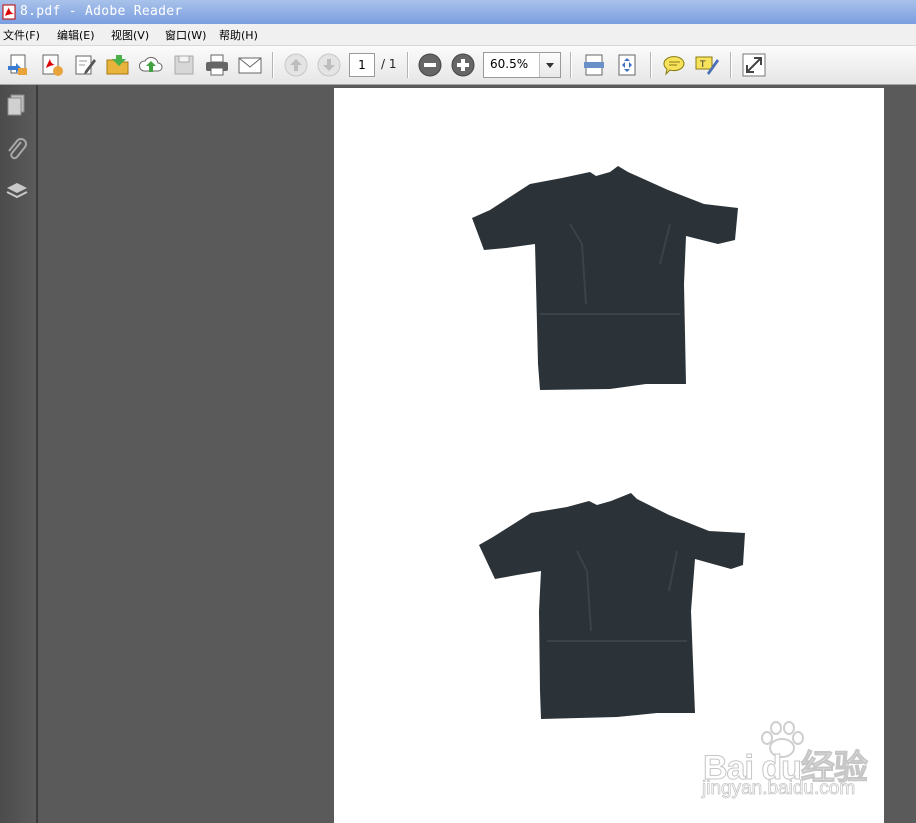  What do you see at coordinates (19, 65) in the screenshot?
I see `create-pdf-icon` at bounding box center [19, 65].